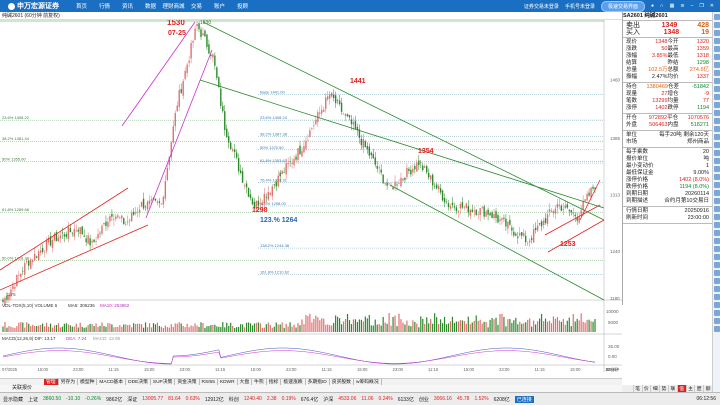  I want to click on close-icon: ✕, so click(712, 6).